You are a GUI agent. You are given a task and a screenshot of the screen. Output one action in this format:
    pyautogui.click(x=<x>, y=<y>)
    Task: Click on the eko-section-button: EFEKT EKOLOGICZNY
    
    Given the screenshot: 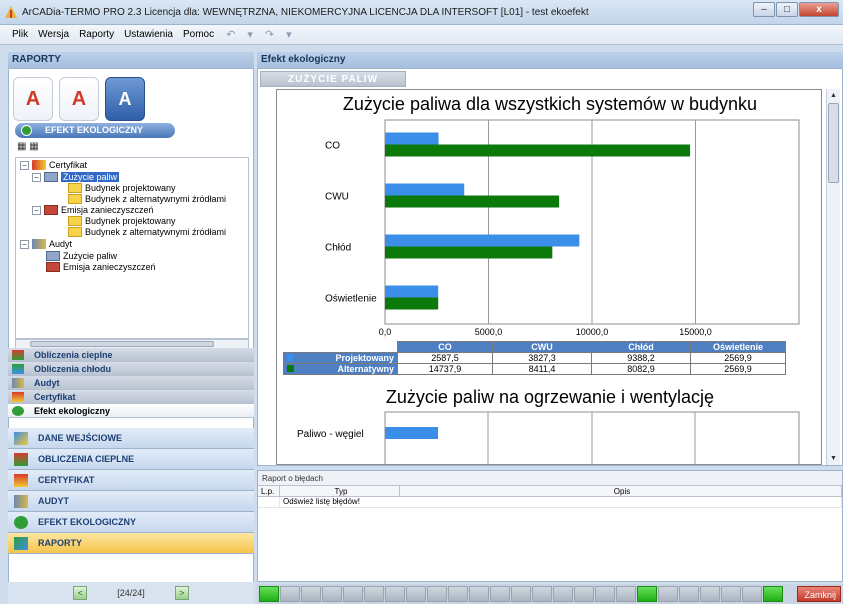 What is the action you would take?
    pyautogui.click(x=95, y=130)
    